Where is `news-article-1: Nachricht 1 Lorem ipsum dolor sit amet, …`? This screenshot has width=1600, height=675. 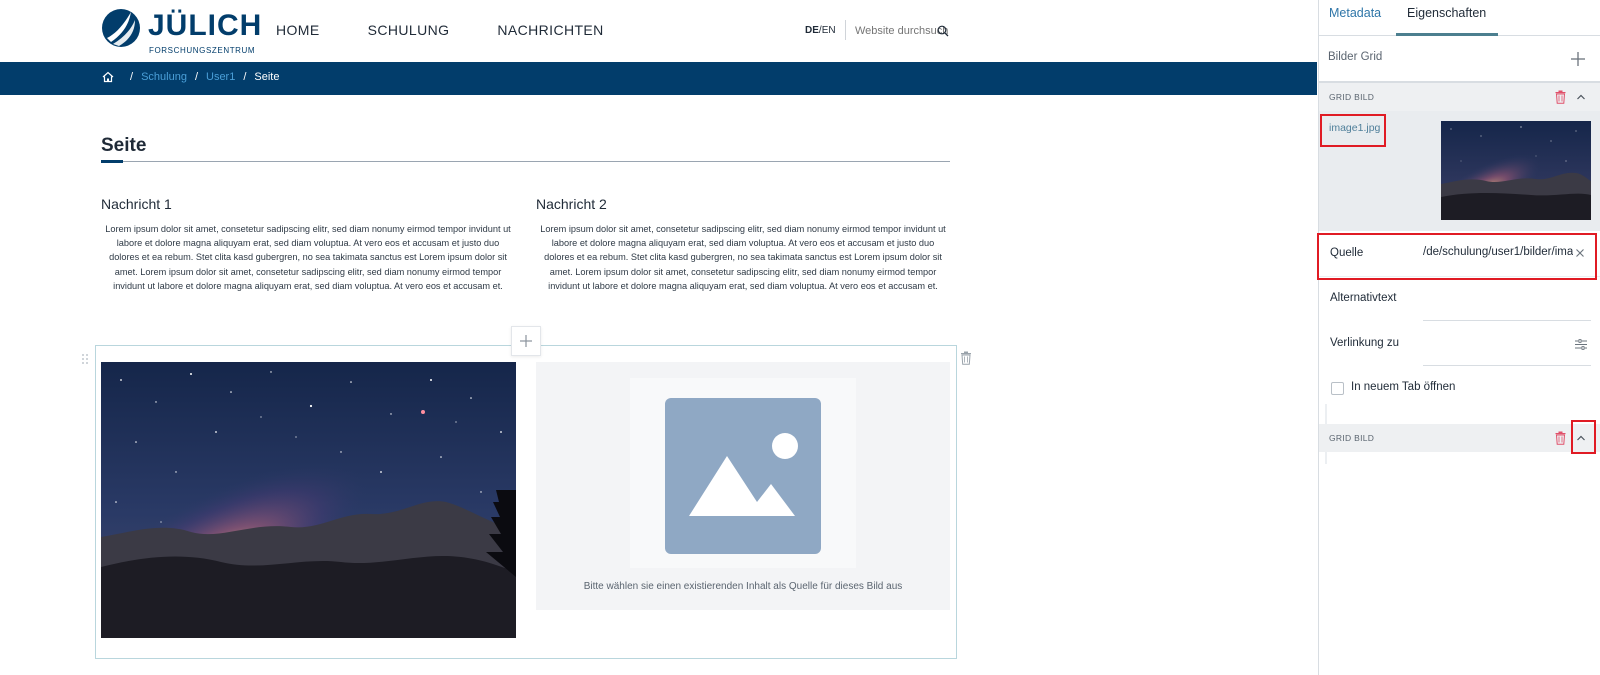 news-article-1: Nachricht 1 Lorem ipsum dolor sit amet, … is located at coordinates (308, 244).